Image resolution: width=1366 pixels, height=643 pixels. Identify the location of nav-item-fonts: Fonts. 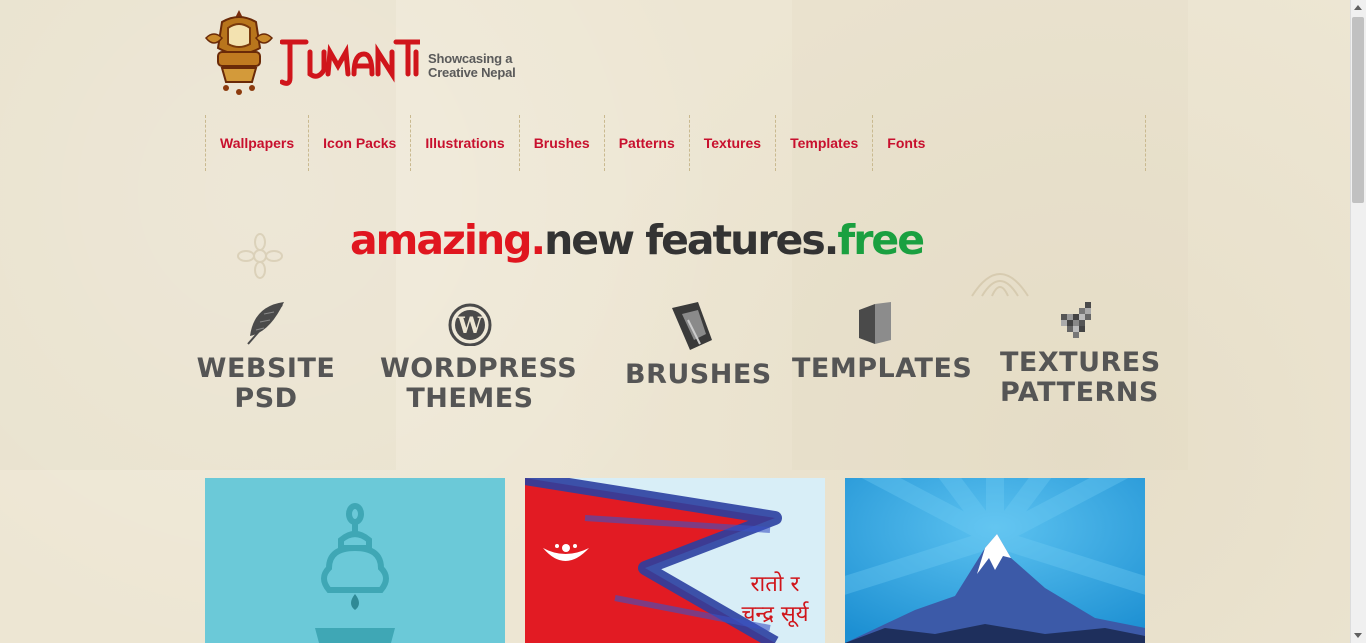
(906, 143).